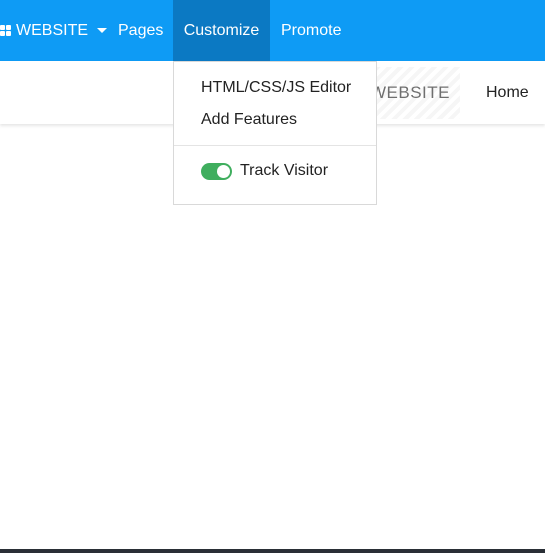 The height and width of the screenshot is (553, 545). I want to click on site-brand: WEBSITE, so click(410, 93).